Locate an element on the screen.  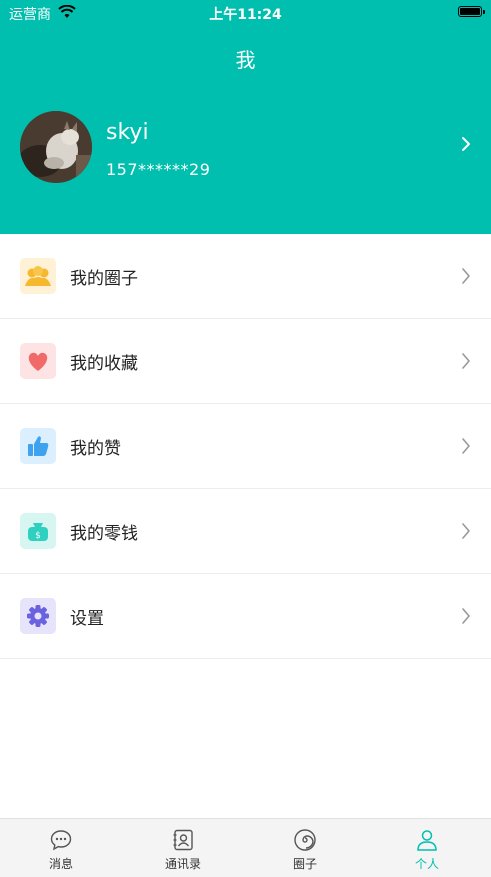
tab-bar: 消息 通讯录 圈子 个人 is located at coordinates (245, 847).